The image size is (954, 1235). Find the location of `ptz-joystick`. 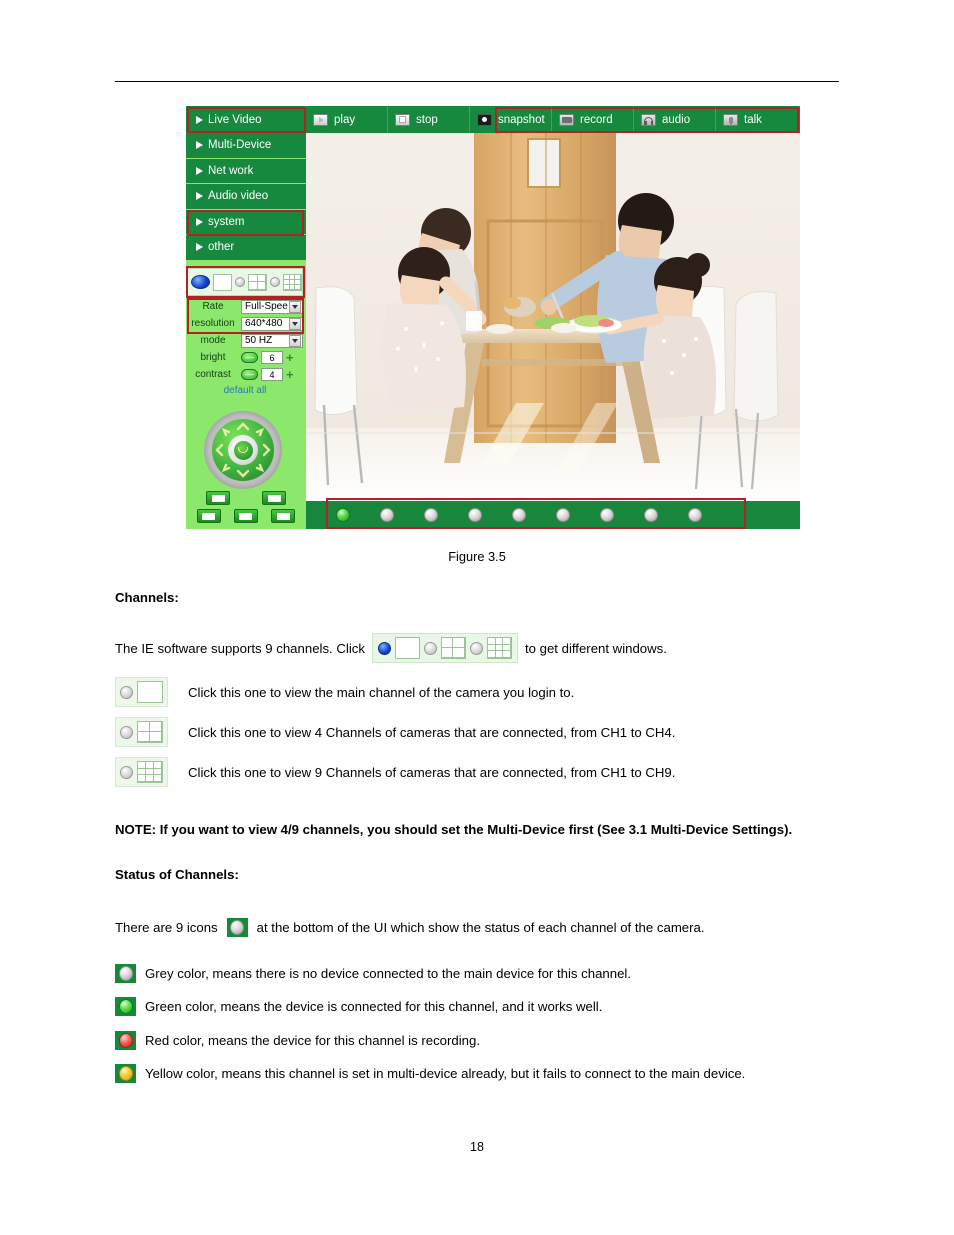

ptz-joystick is located at coordinates (243, 450).